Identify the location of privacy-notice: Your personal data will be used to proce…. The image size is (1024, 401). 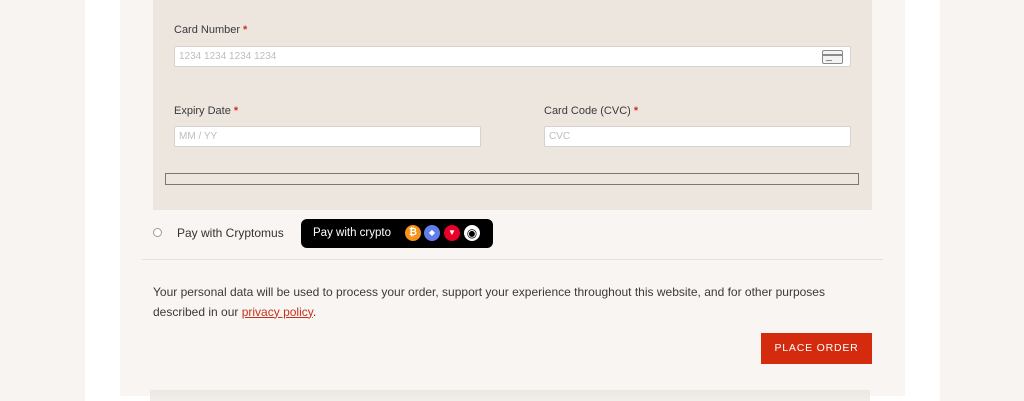
(498, 302).